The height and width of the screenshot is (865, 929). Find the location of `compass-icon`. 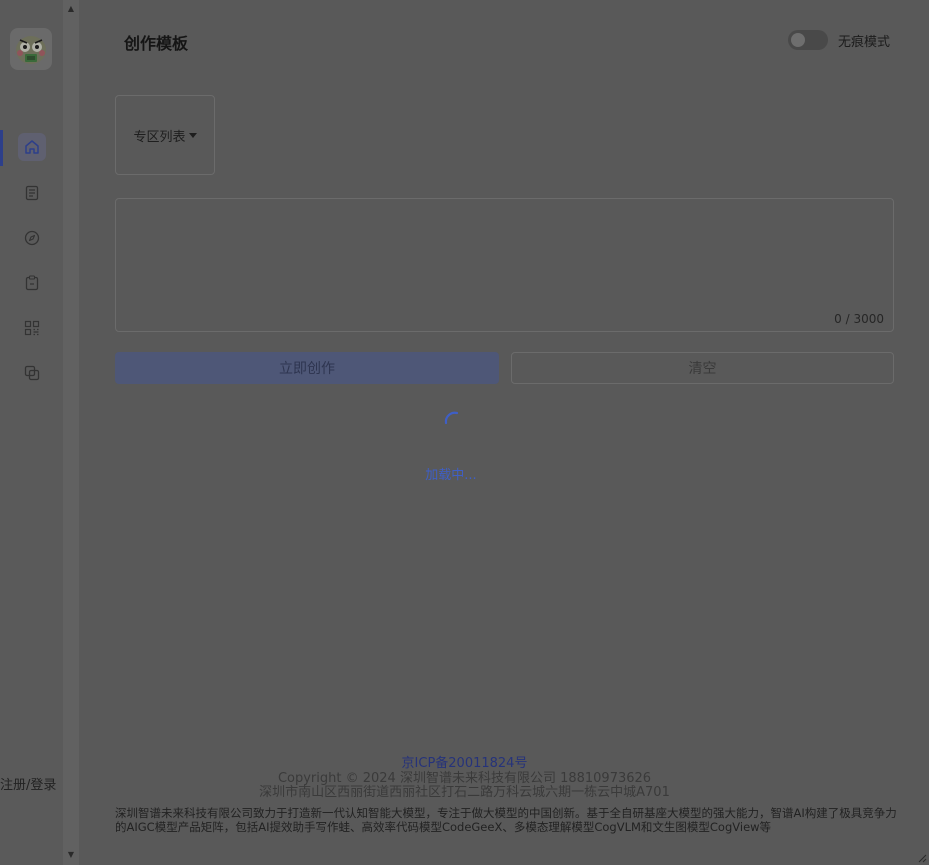

compass-icon is located at coordinates (32, 238).